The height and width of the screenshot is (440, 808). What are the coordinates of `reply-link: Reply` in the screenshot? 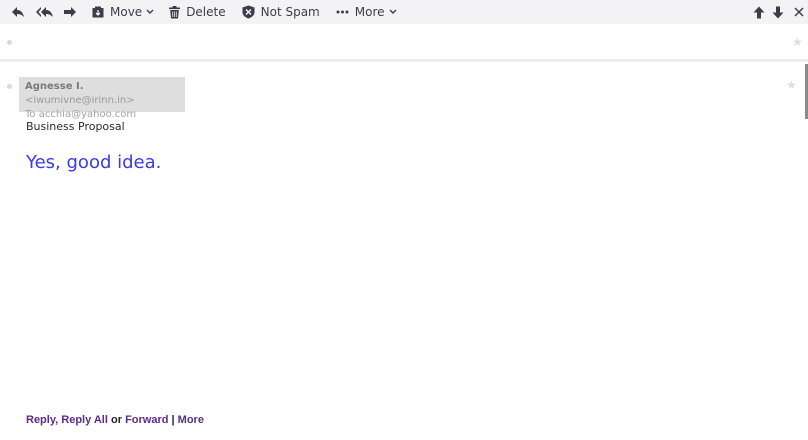 It's located at (40, 420).